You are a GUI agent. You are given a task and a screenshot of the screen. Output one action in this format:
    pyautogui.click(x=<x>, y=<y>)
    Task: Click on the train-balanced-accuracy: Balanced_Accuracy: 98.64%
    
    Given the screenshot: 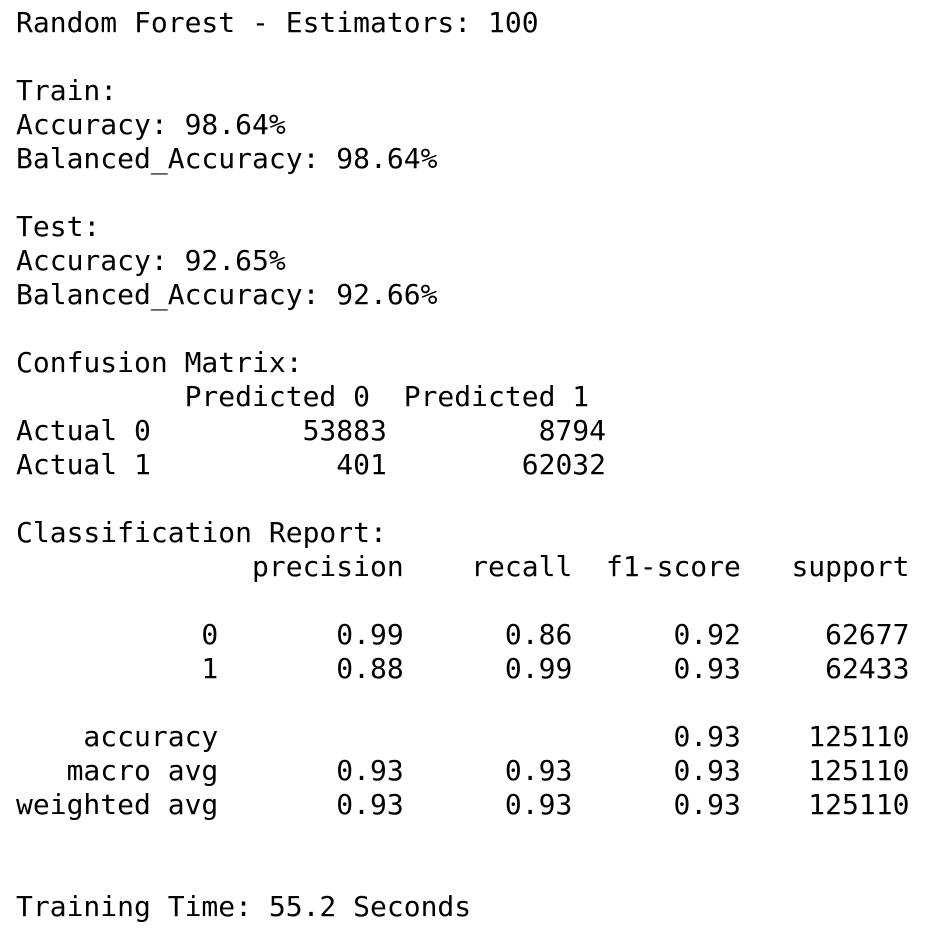 What is the action you would take?
    pyautogui.click(x=227, y=158)
    